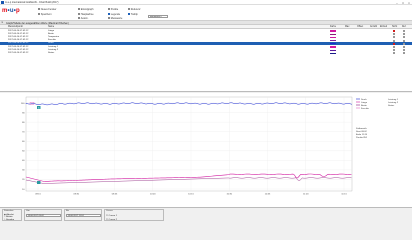 The width and height of the screenshot is (412, 240). What do you see at coordinates (360, 27) in the screenshot?
I see `column-header: Offset` at bounding box center [360, 27].